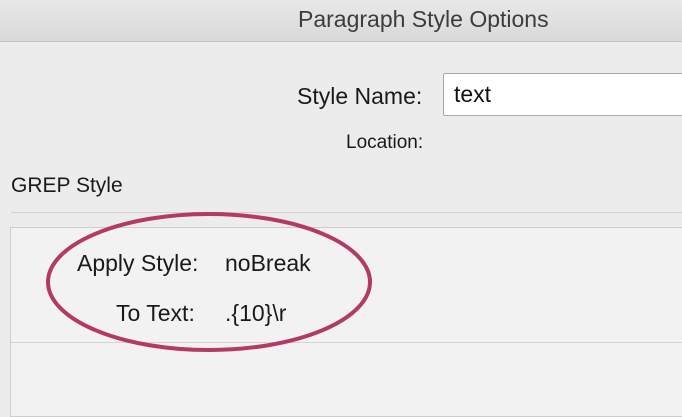  I want to click on location-label: Location:, so click(385, 142).